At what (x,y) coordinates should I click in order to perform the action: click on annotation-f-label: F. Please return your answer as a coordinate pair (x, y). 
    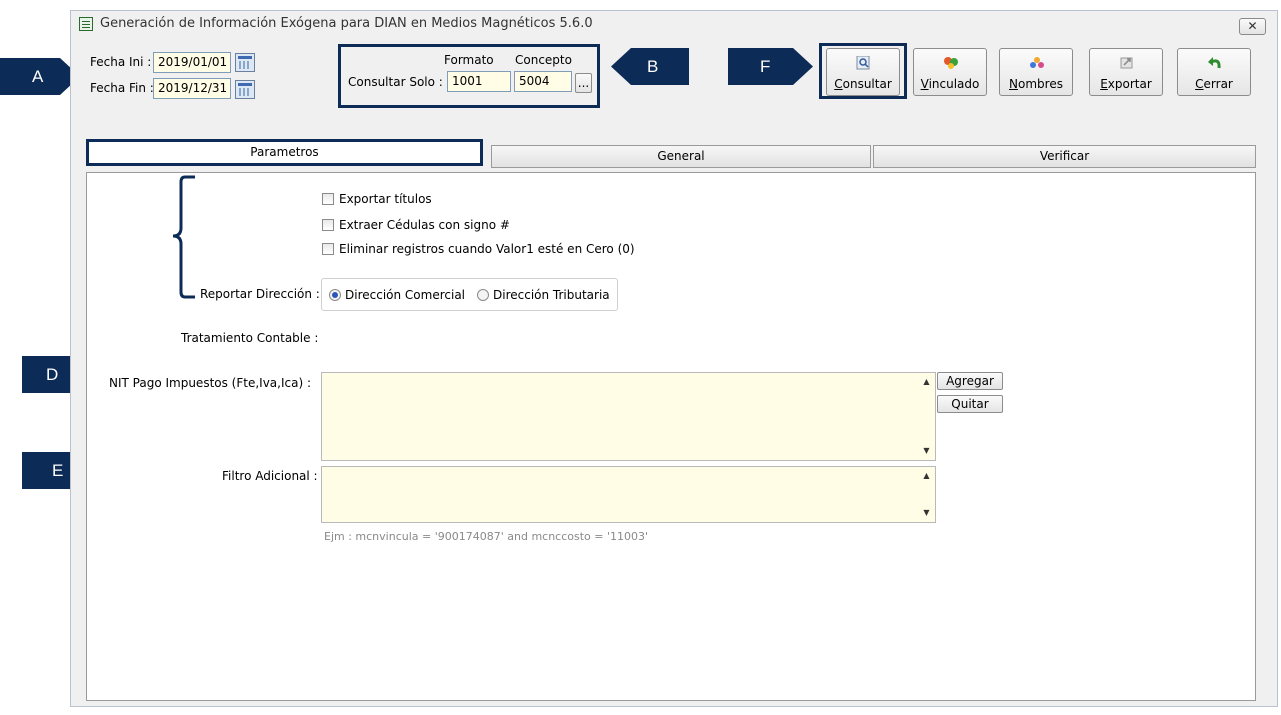
    Looking at the image, I should click on (765, 66).